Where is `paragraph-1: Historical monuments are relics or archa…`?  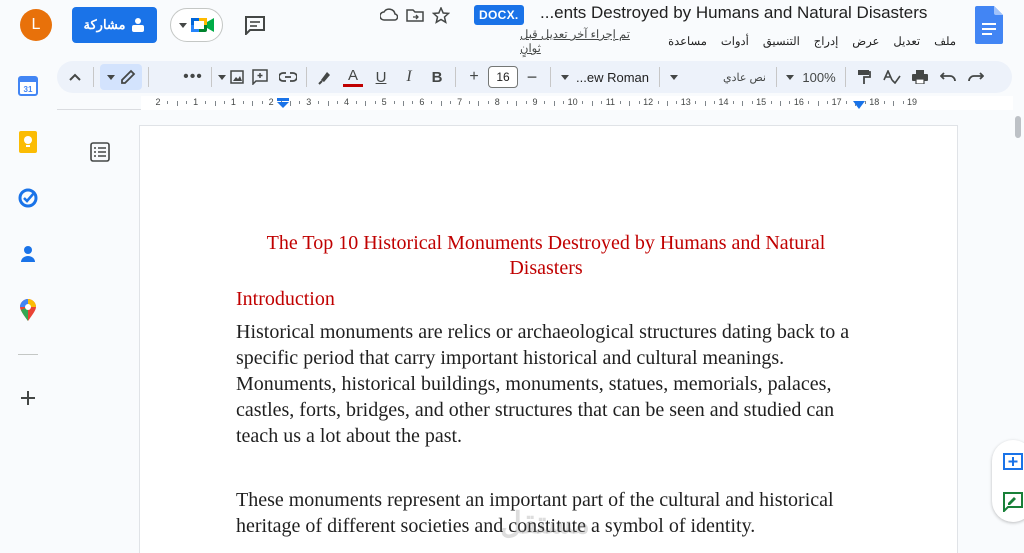 paragraph-1: Historical monuments are relics or archa… is located at coordinates (551, 384).